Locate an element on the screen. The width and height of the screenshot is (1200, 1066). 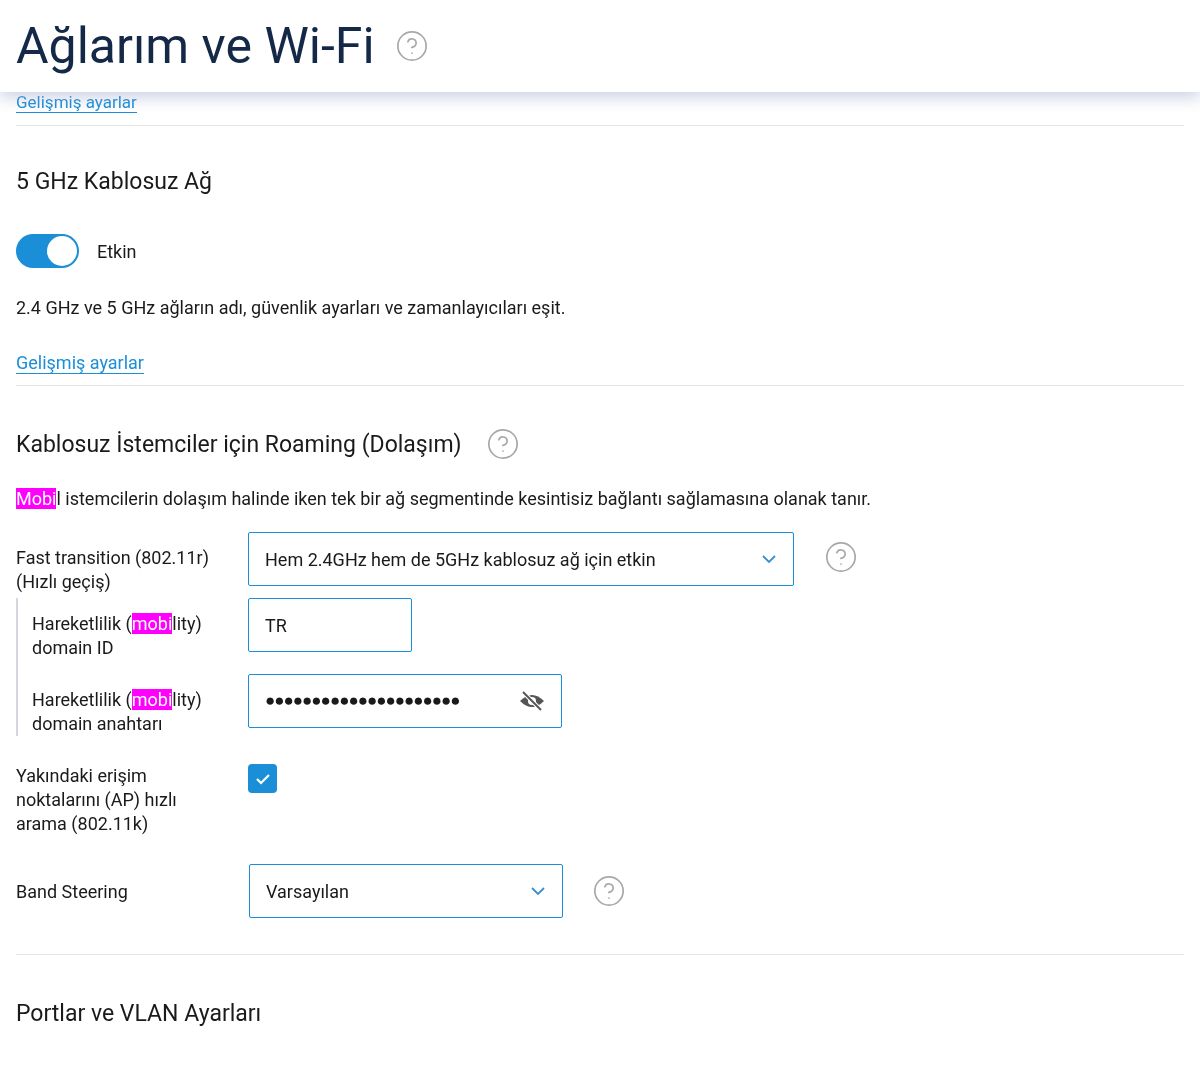
toggle-label: Etkin is located at coordinates (117, 251).